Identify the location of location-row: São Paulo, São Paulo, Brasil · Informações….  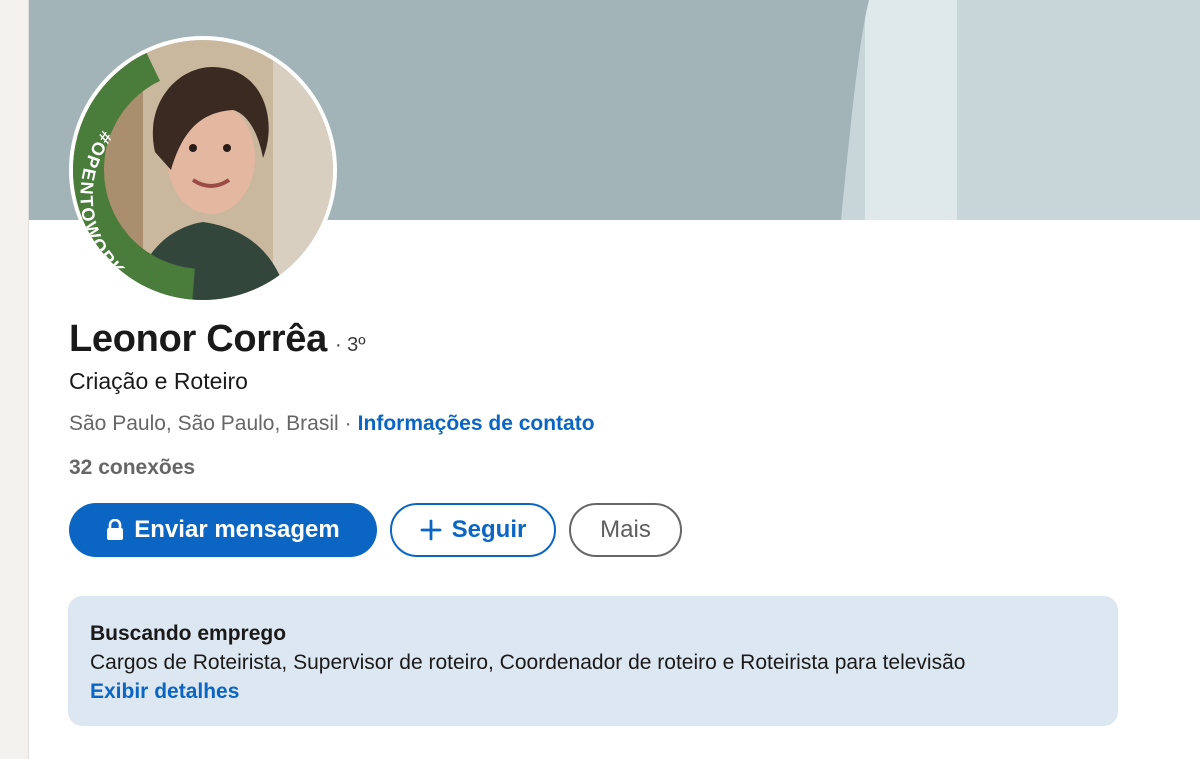
(332, 424).